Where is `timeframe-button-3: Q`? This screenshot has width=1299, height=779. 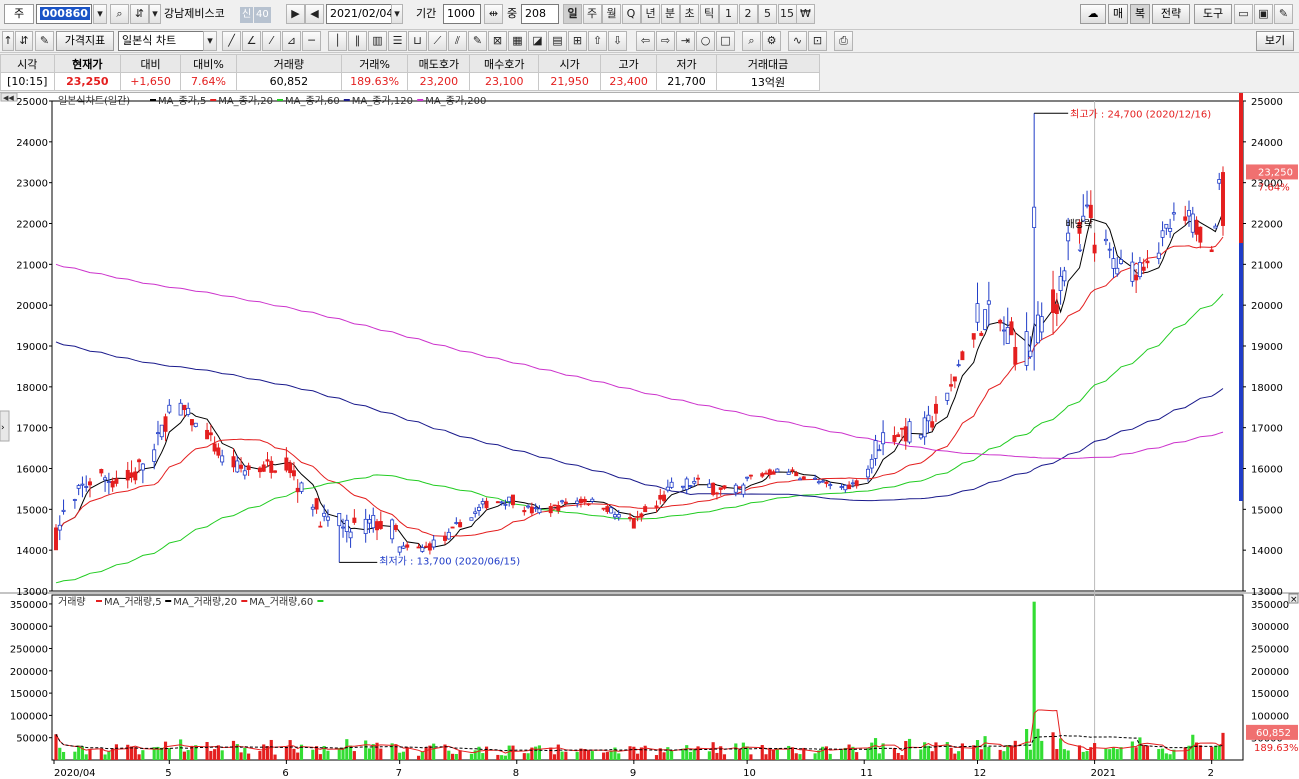 timeframe-button-3: Q is located at coordinates (631, 14).